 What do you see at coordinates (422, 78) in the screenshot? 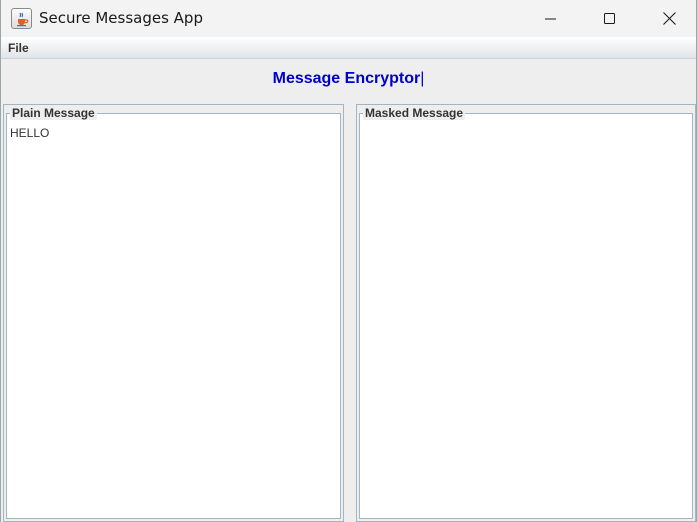
I see `text-caret: |` at bounding box center [422, 78].